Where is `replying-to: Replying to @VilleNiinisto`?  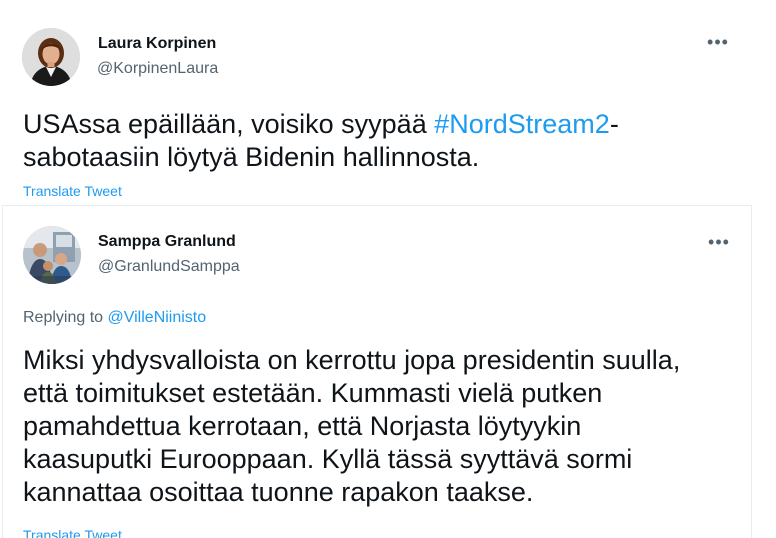 replying-to: Replying to @VilleNiinisto is located at coordinates (114, 318).